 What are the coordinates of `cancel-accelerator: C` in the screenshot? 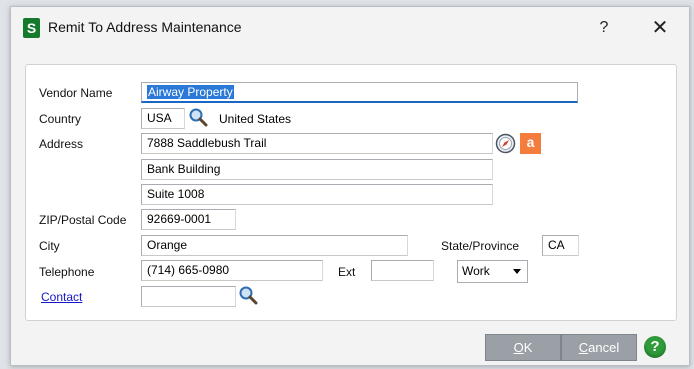 It's located at (583, 347).